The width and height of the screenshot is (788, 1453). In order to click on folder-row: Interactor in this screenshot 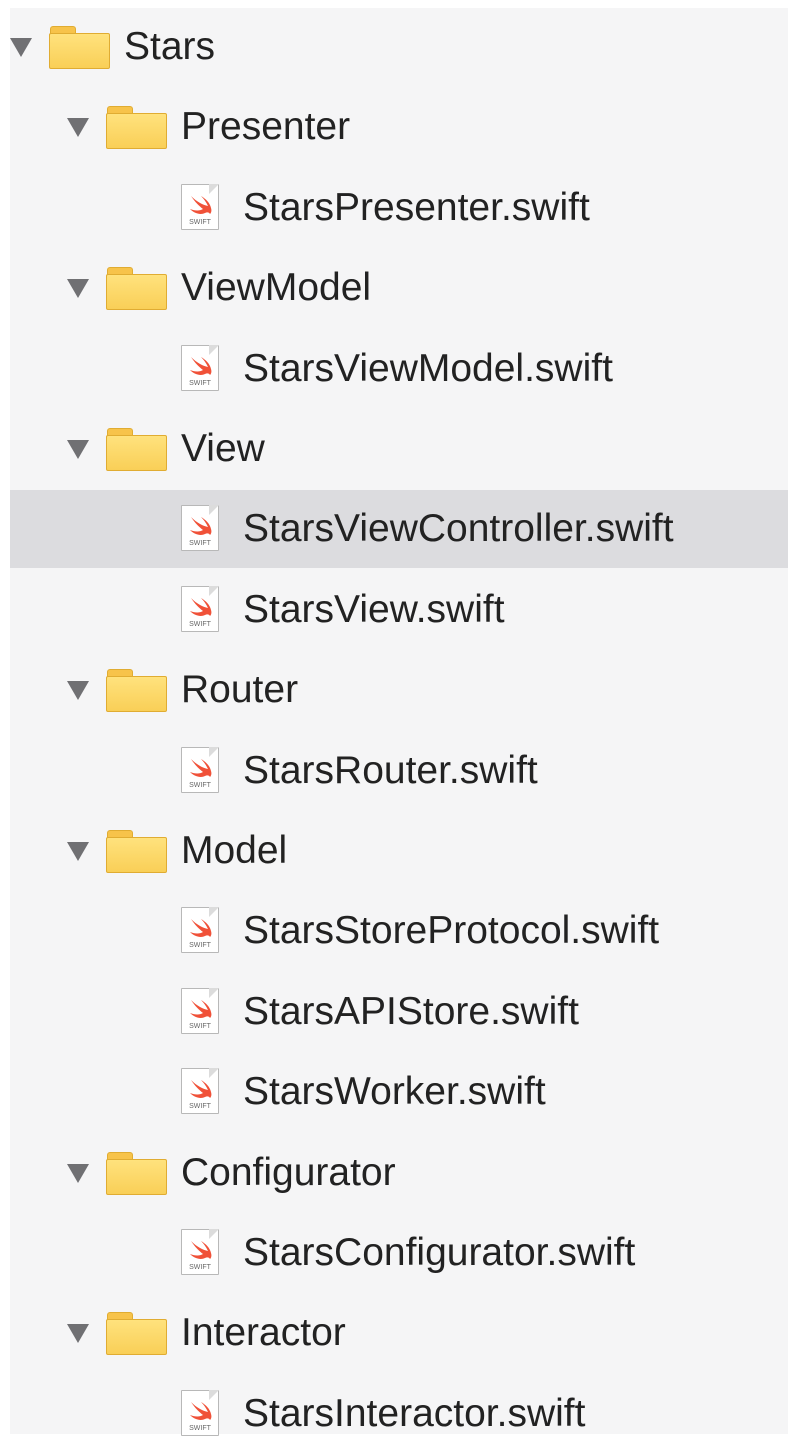, I will do `click(399, 1333)`.